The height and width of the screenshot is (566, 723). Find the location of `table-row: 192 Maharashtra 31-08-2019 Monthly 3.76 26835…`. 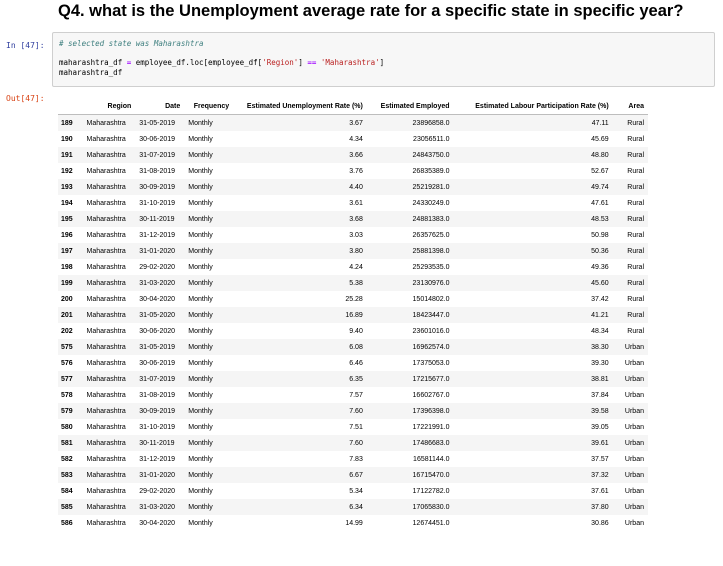

table-row: 192 Maharashtra 31-08-2019 Monthly 3.76 26835… is located at coordinates (353, 171).